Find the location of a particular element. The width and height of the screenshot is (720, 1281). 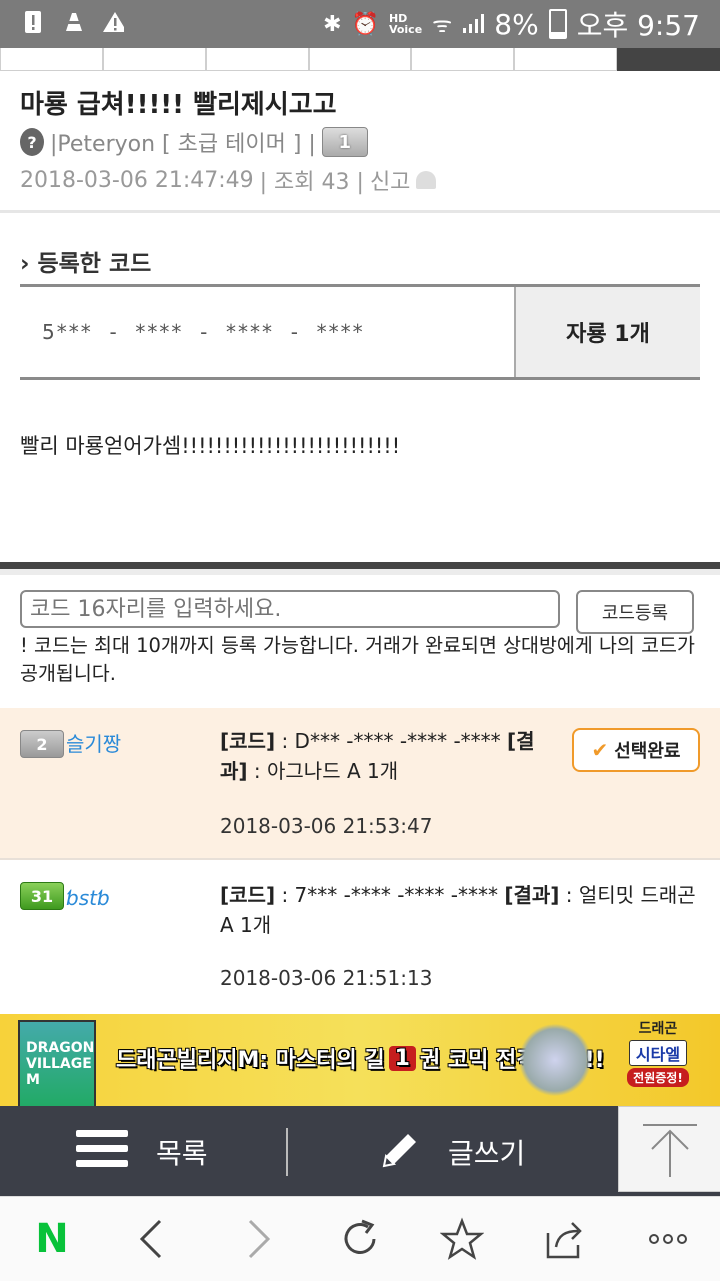

tab-active is located at coordinates (668, 59).